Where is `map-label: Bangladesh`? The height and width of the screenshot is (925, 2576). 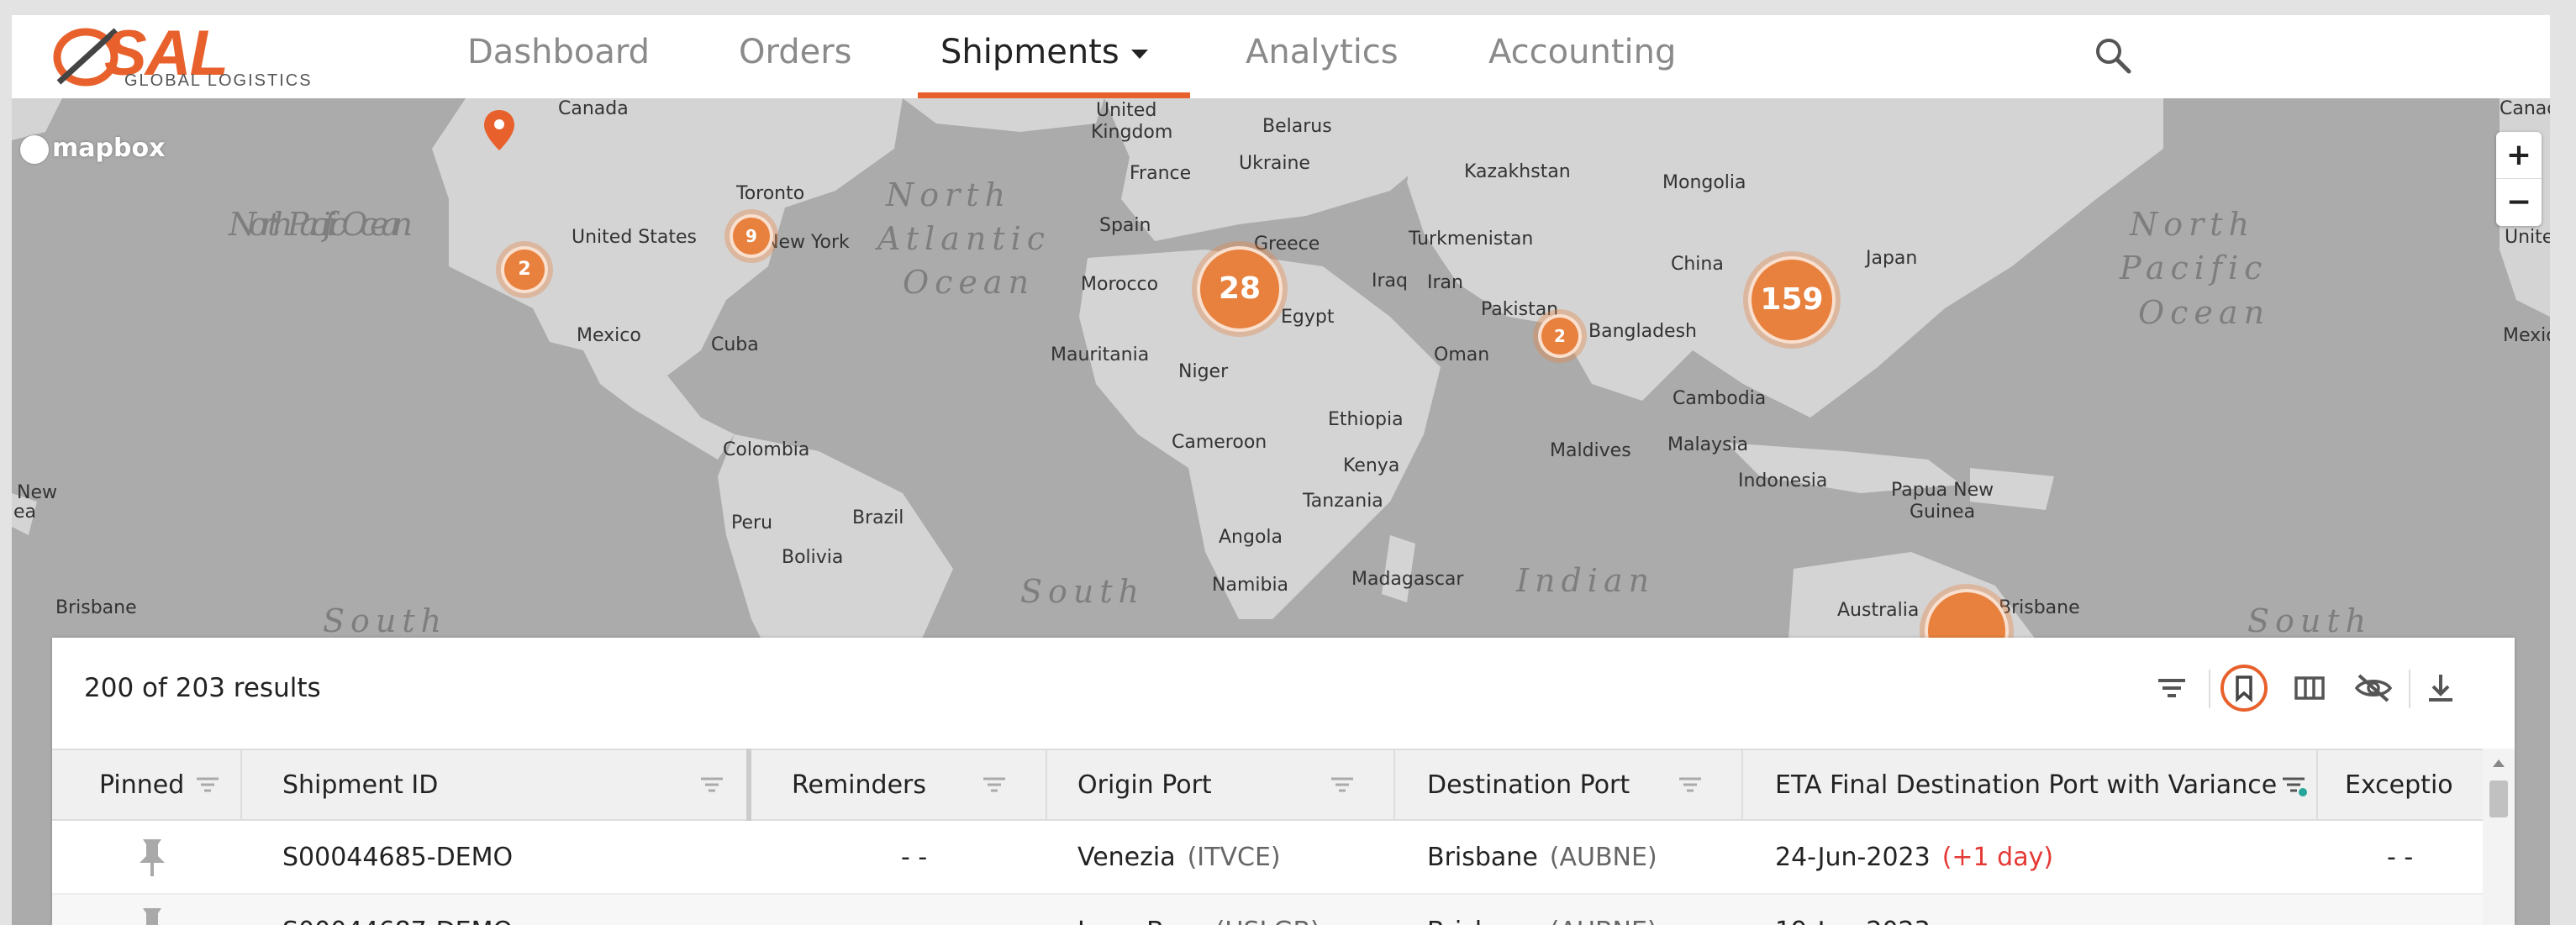 map-label: Bangladesh is located at coordinates (1642, 331).